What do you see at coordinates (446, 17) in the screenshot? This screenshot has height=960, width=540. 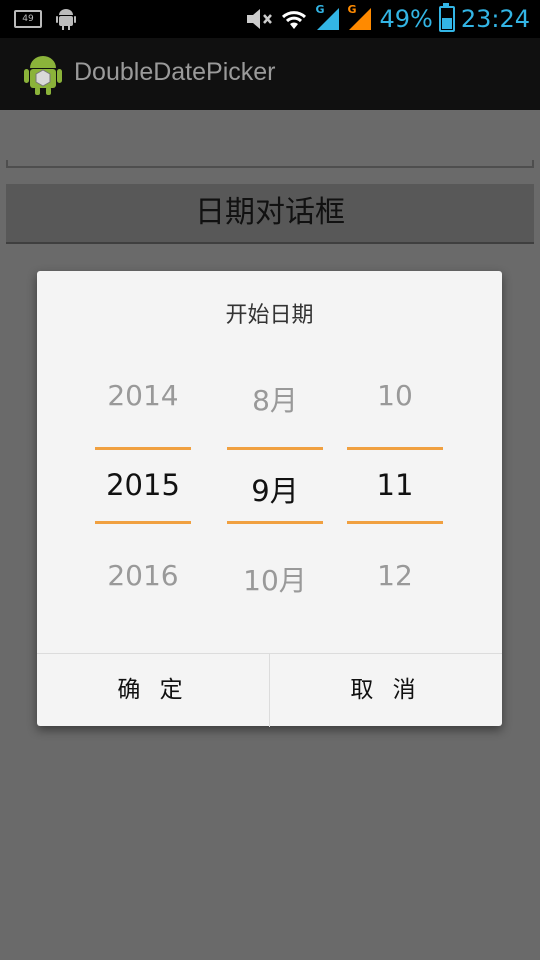 I see `battery-icon` at bounding box center [446, 17].